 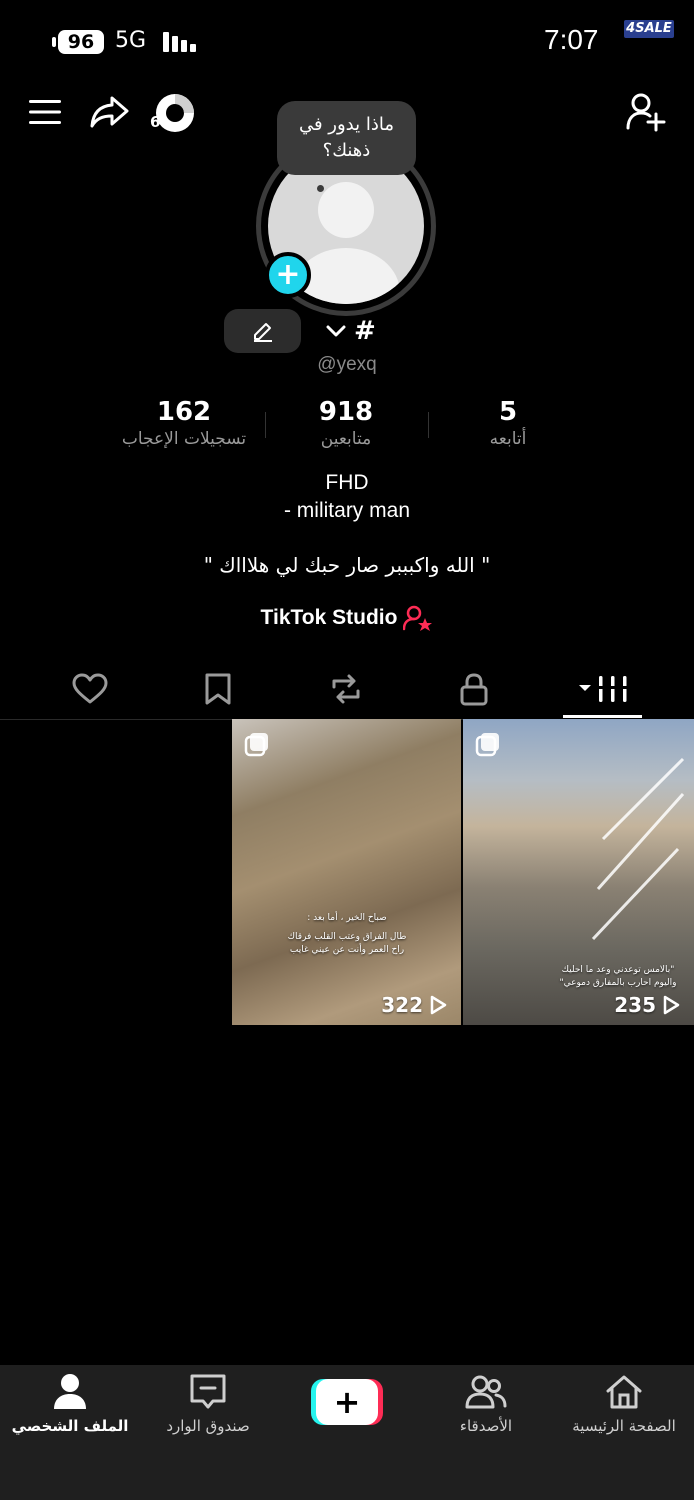 What do you see at coordinates (181, 41) in the screenshot?
I see `signal-icon` at bounding box center [181, 41].